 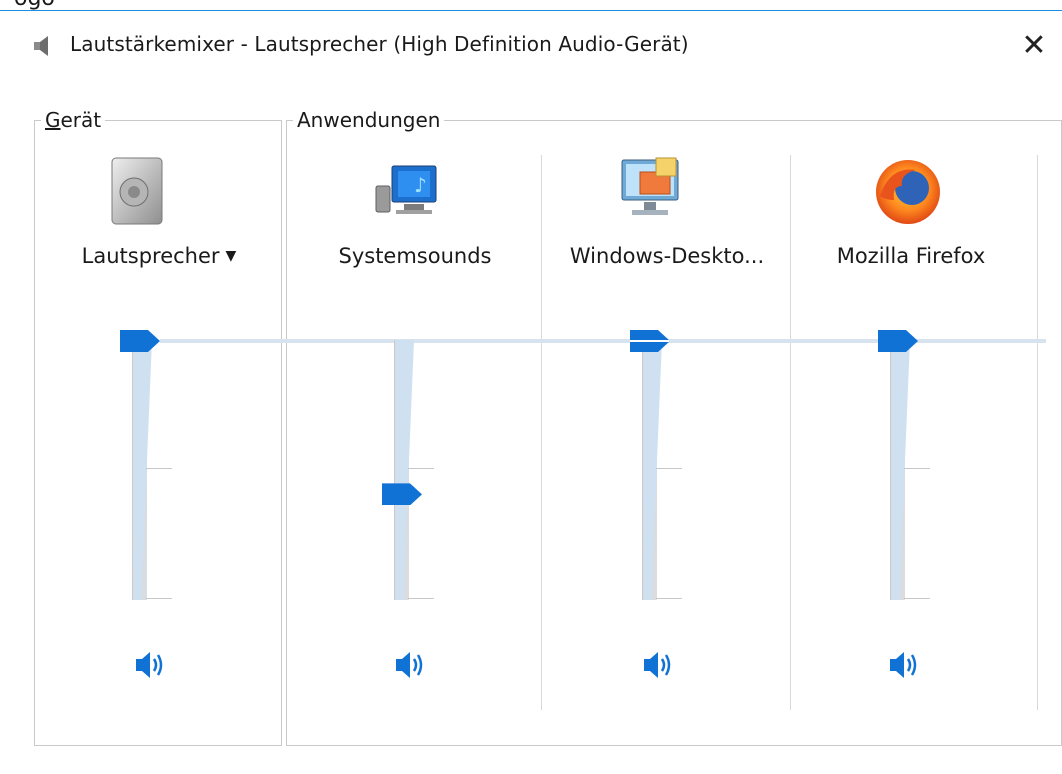 I want to click on device-selector: Lautsprecher ▼, so click(x=159, y=256).